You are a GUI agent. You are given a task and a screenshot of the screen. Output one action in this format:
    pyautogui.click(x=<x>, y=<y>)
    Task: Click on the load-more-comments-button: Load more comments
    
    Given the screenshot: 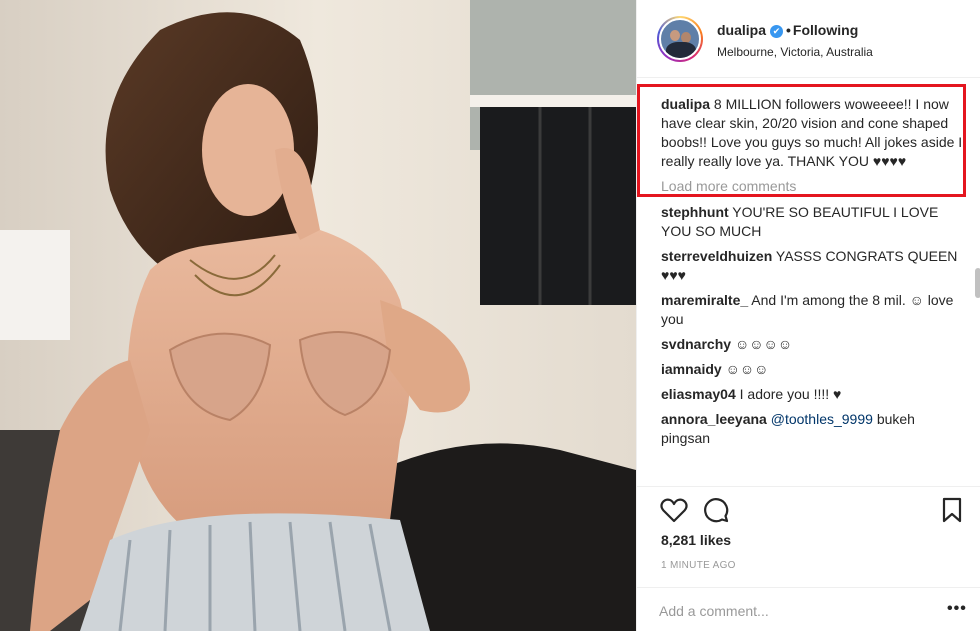 What is the action you would take?
    pyautogui.click(x=814, y=186)
    